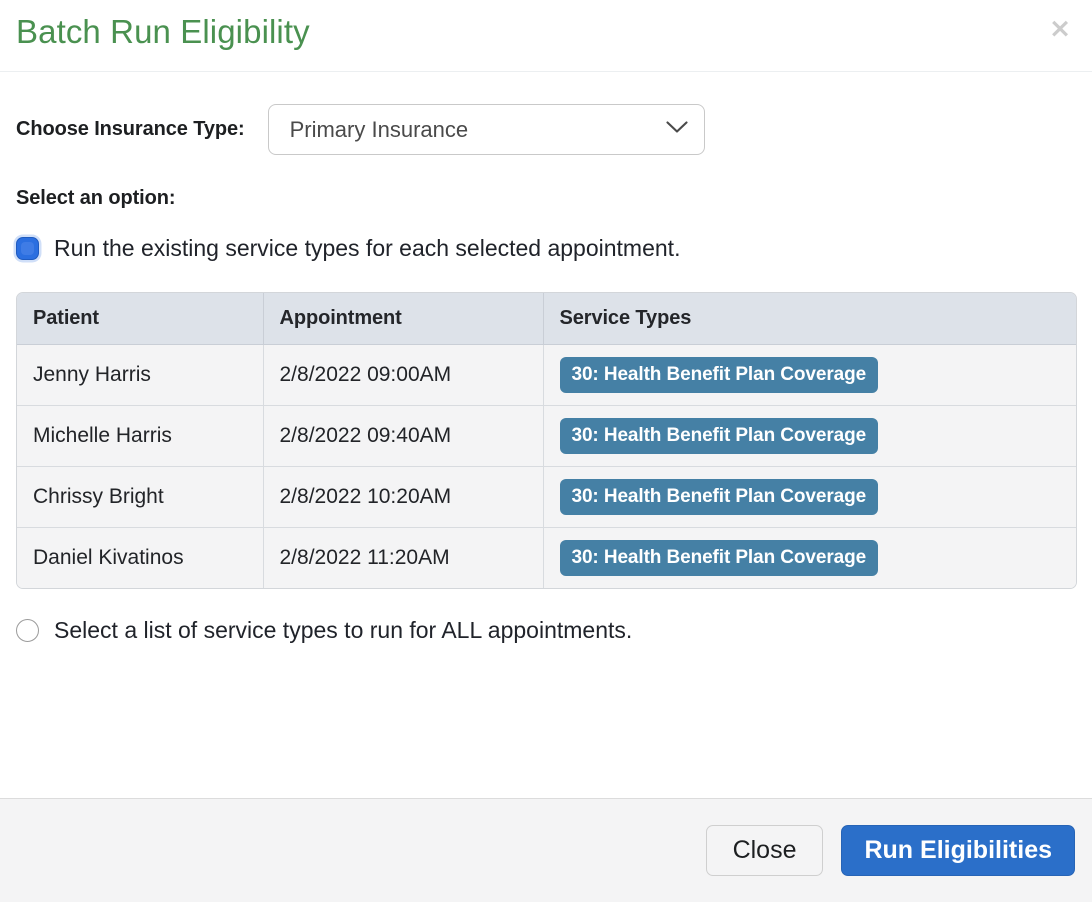 Image resolution: width=1092 pixels, height=902 pixels. What do you see at coordinates (140, 497) in the screenshot?
I see `cell-patient: Chrissy Bright` at bounding box center [140, 497].